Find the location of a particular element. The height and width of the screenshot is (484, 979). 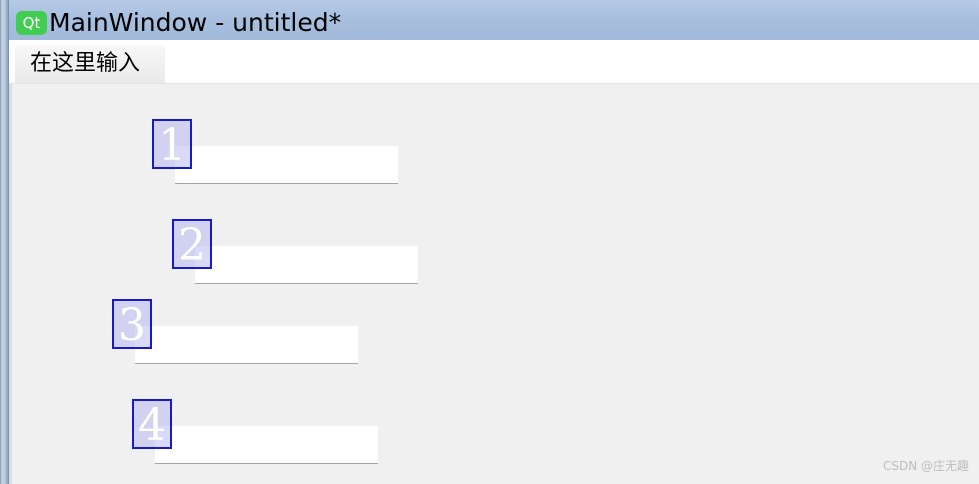

window-left-border is located at coordinates (4, 242).